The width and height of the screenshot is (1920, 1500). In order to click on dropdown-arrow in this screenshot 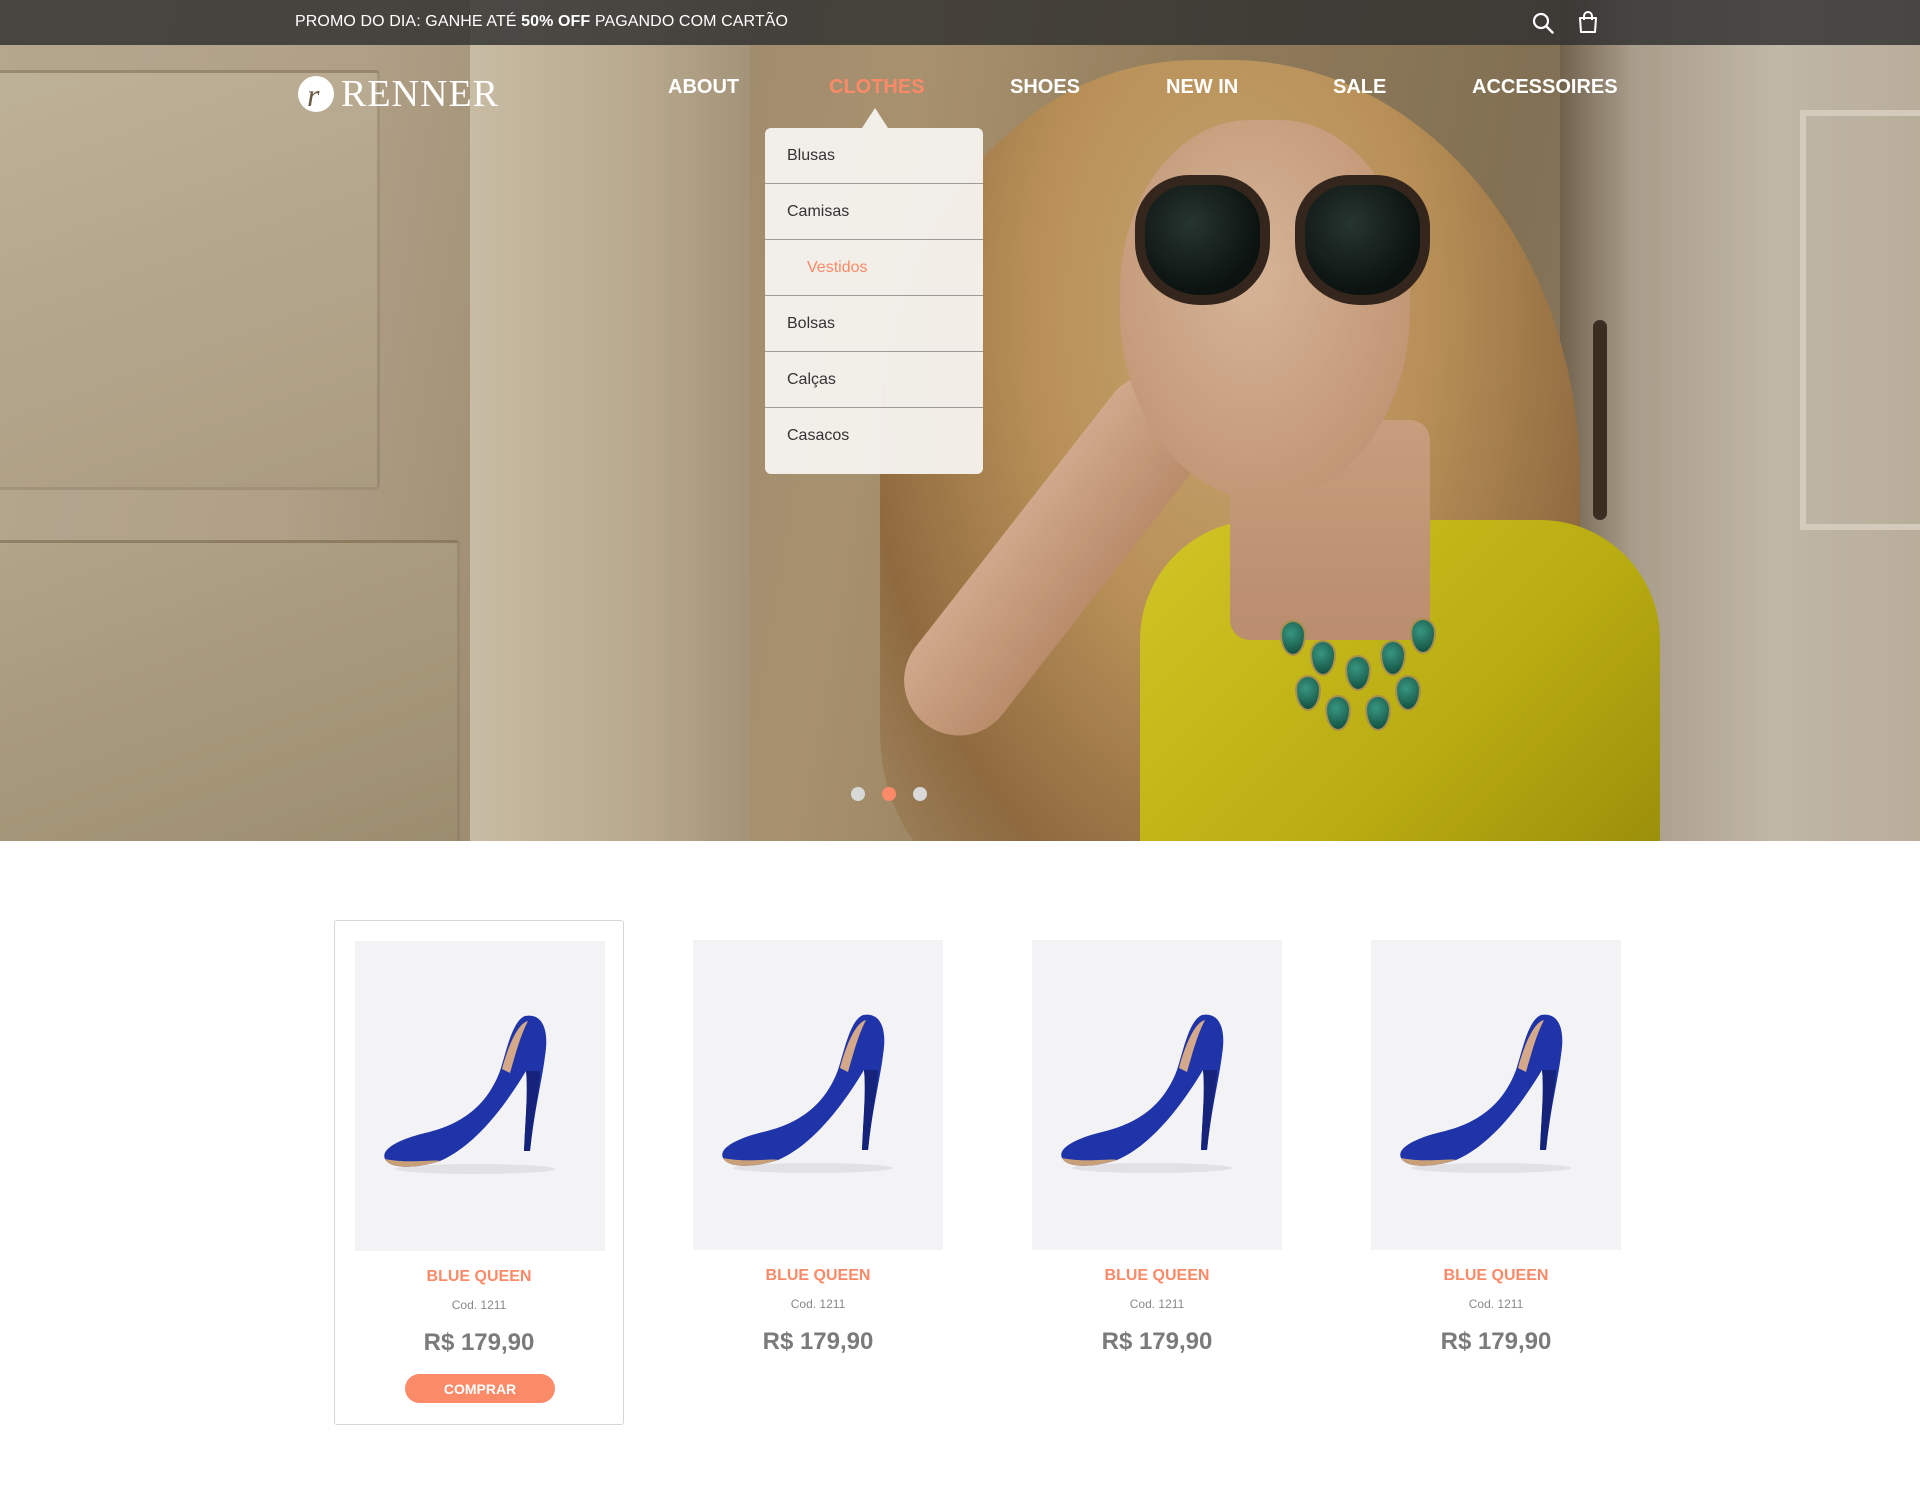, I will do `click(875, 118)`.